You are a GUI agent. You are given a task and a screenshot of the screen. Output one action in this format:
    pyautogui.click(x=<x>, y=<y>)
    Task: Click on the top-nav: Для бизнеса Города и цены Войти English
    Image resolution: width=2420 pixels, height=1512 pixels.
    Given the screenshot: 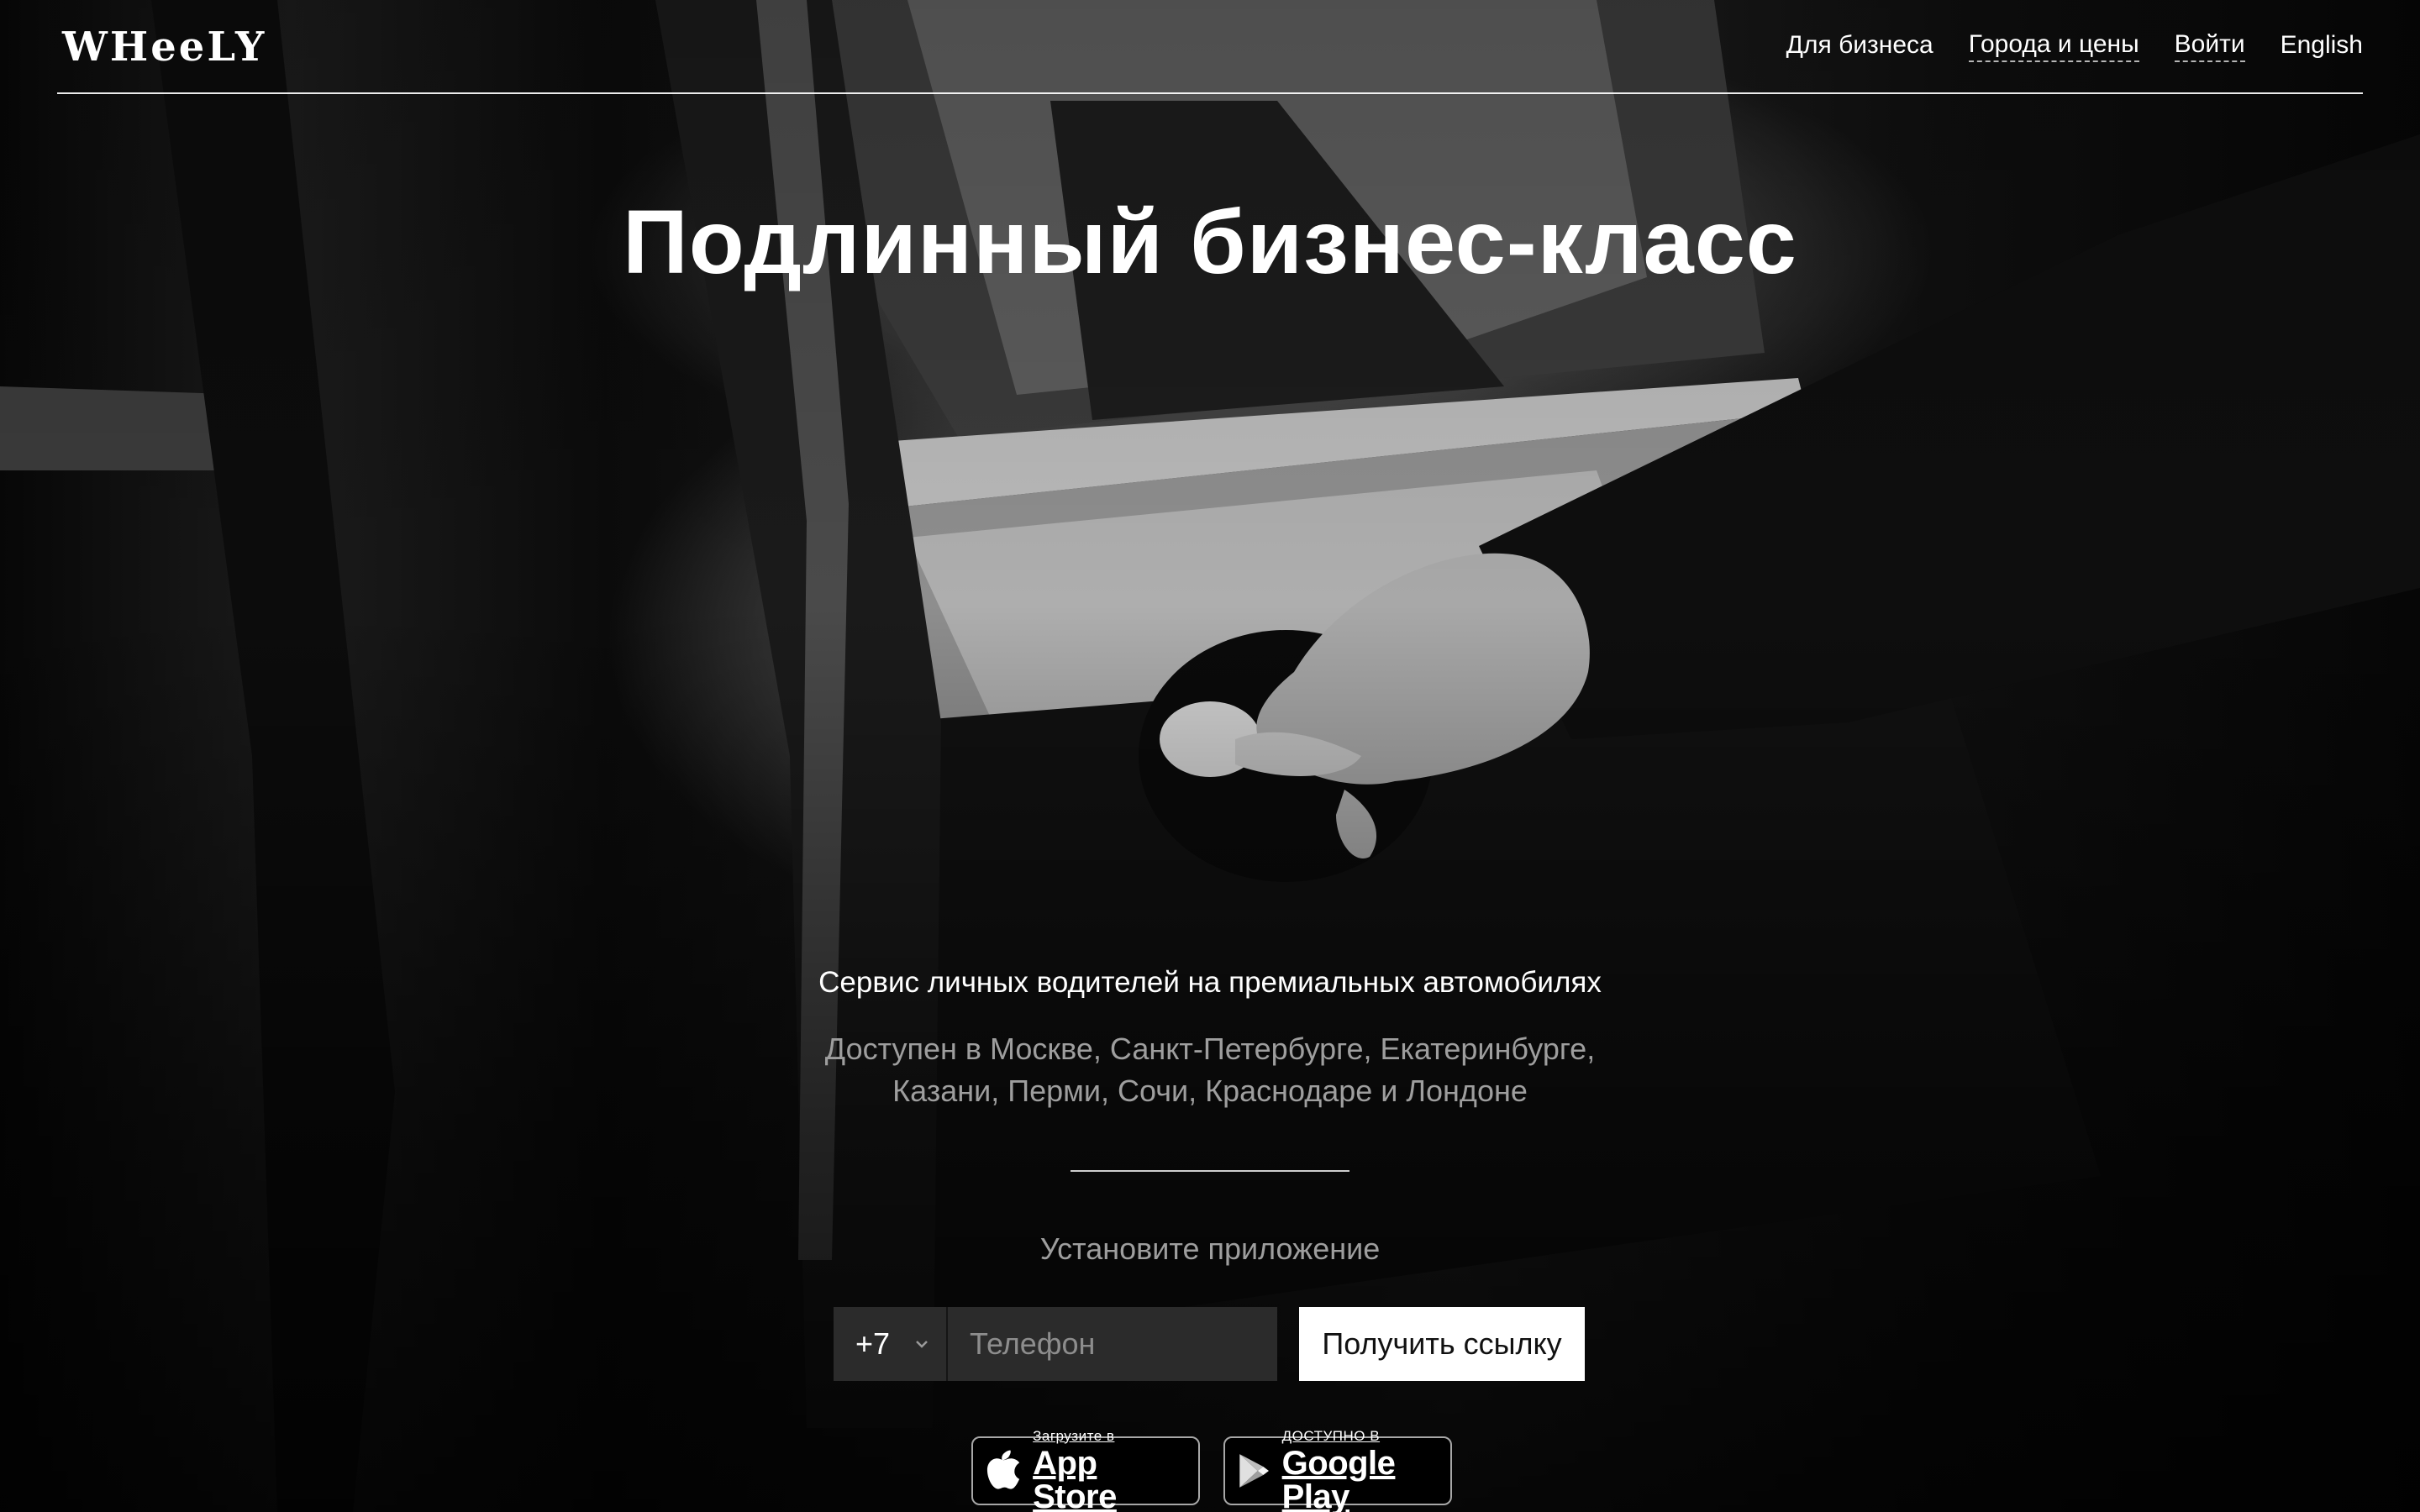 What is the action you would take?
    pyautogui.click(x=2074, y=45)
    